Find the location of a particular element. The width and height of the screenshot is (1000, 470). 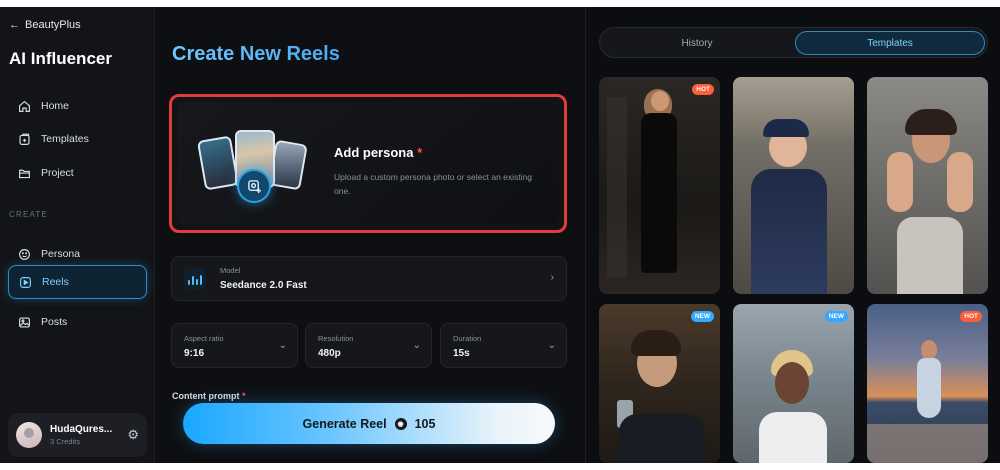

model-value: Seedance 2.0 Fast is located at coordinates (263, 285).